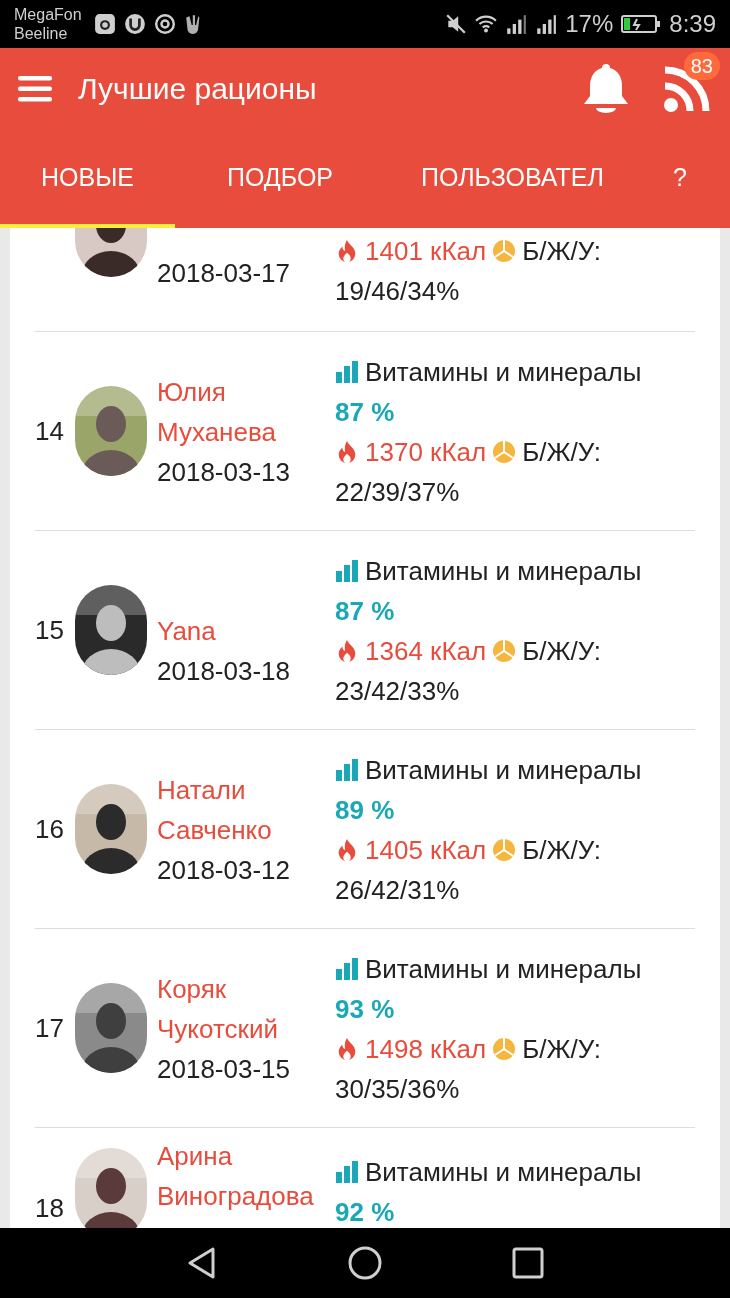 The image size is (730, 1298). What do you see at coordinates (397, 291) in the screenshot?
I see `macros-value: 19/46/34%` at bounding box center [397, 291].